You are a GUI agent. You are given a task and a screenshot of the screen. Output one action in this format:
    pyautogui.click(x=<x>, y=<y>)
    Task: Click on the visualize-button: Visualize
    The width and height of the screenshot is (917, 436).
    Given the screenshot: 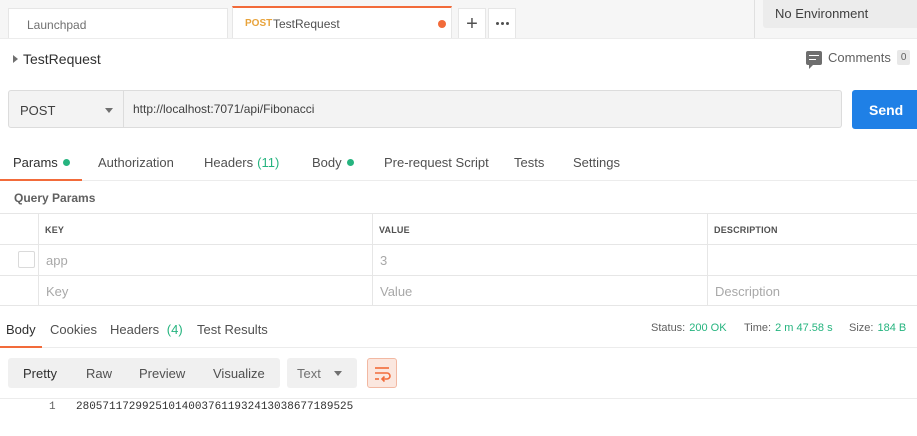 What is the action you would take?
    pyautogui.click(x=239, y=373)
    